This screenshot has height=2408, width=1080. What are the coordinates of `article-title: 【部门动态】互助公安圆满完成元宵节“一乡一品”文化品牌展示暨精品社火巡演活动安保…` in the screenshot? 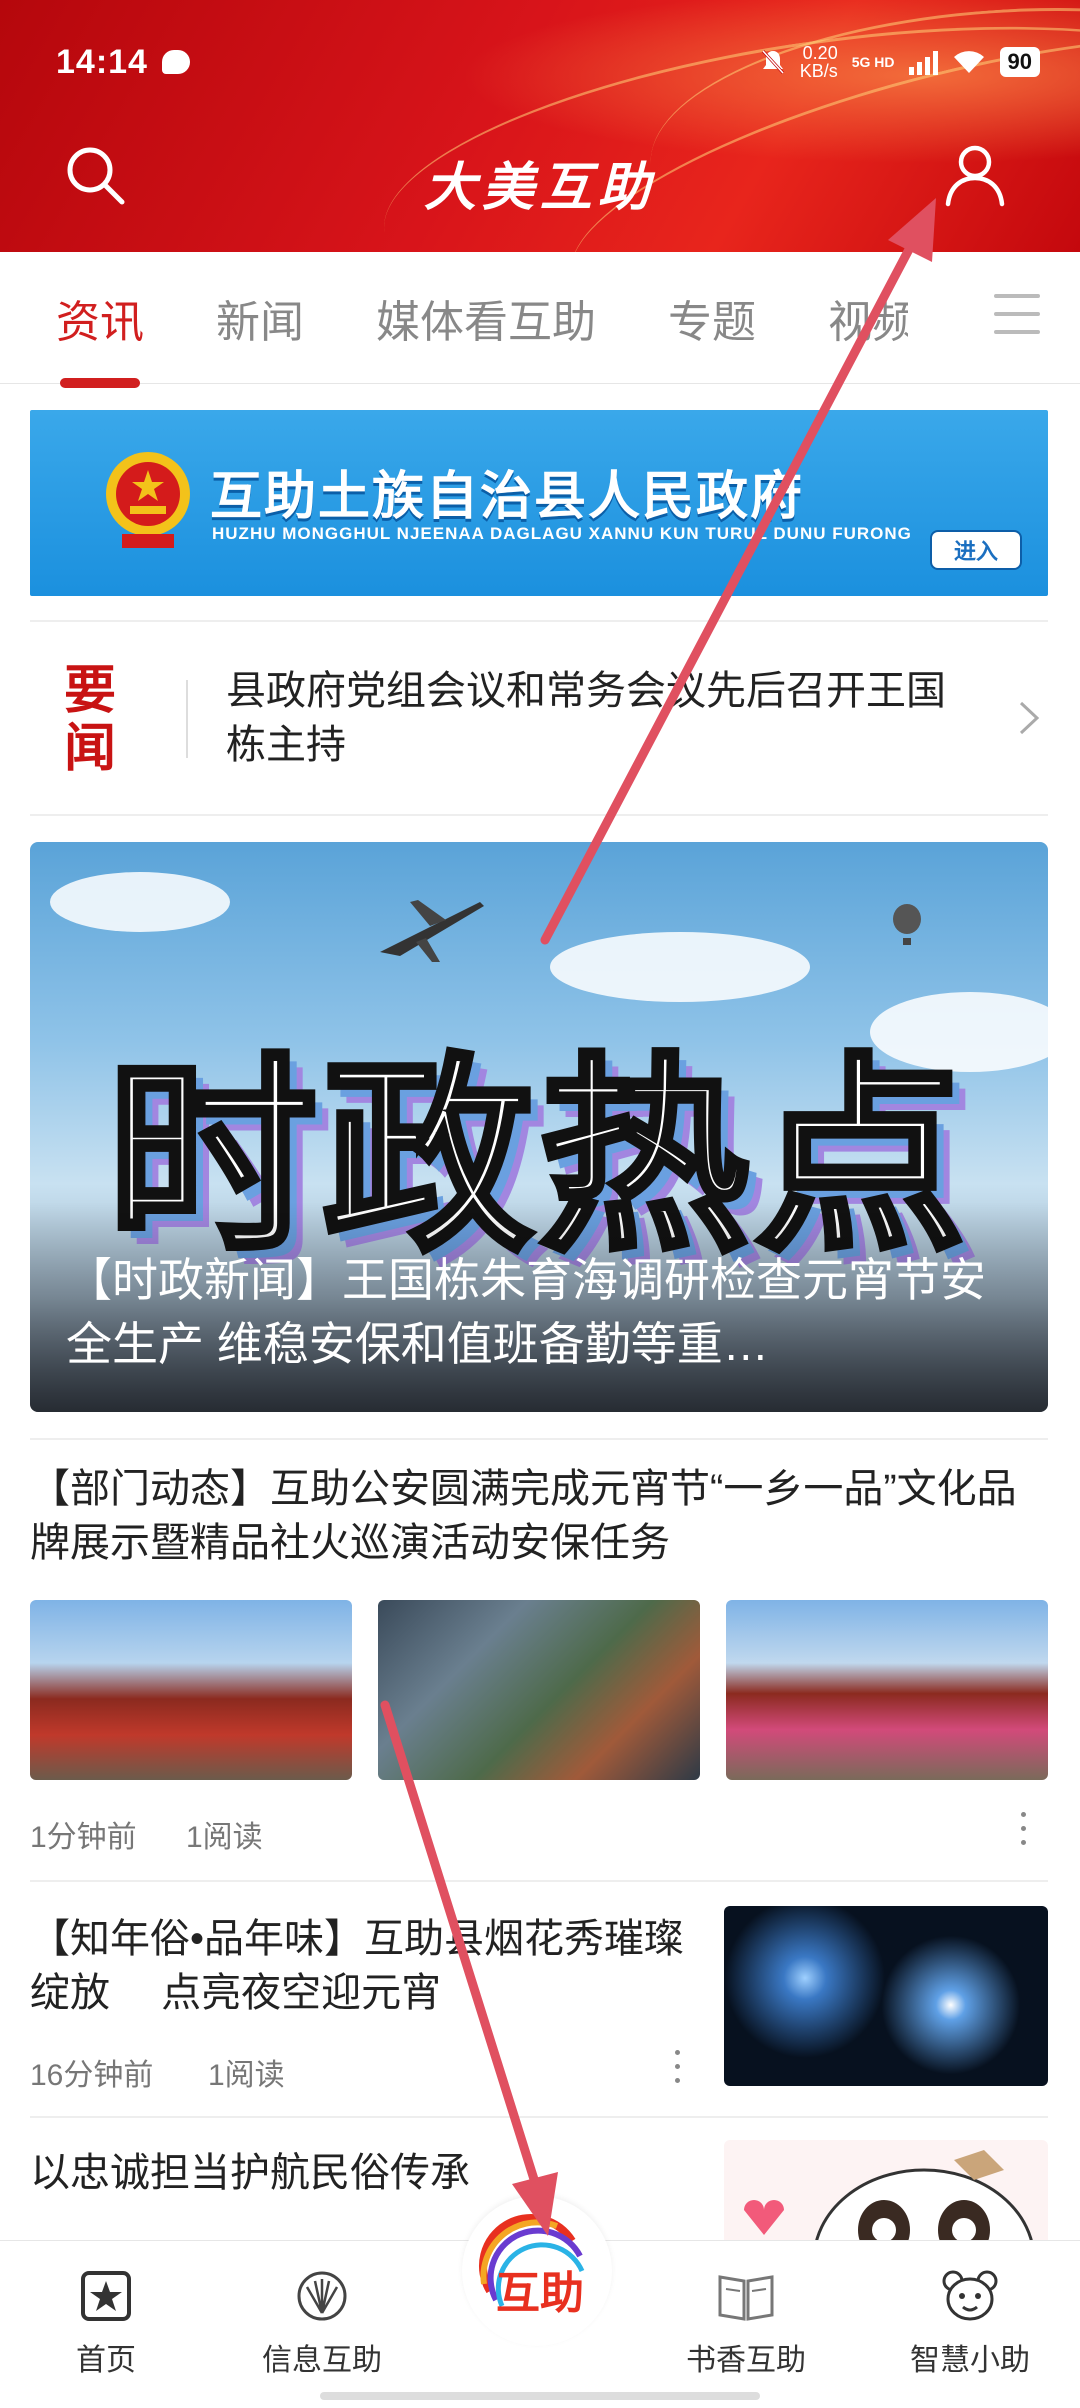 It's located at (540, 1516).